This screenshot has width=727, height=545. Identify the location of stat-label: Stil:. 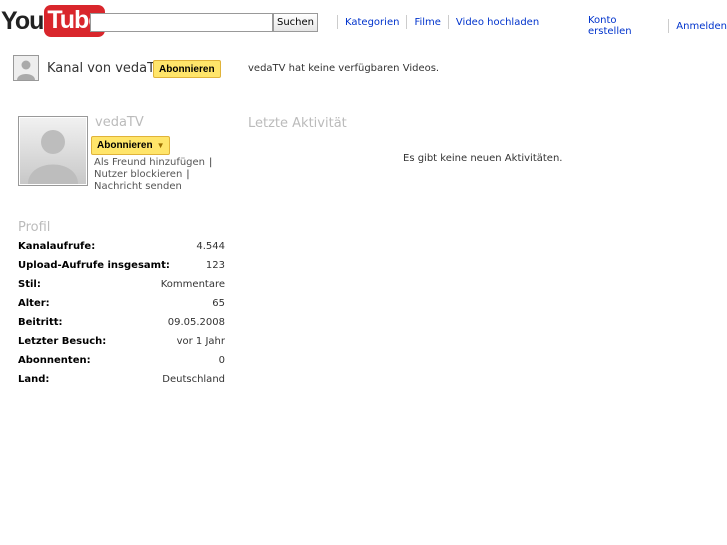
(29, 284).